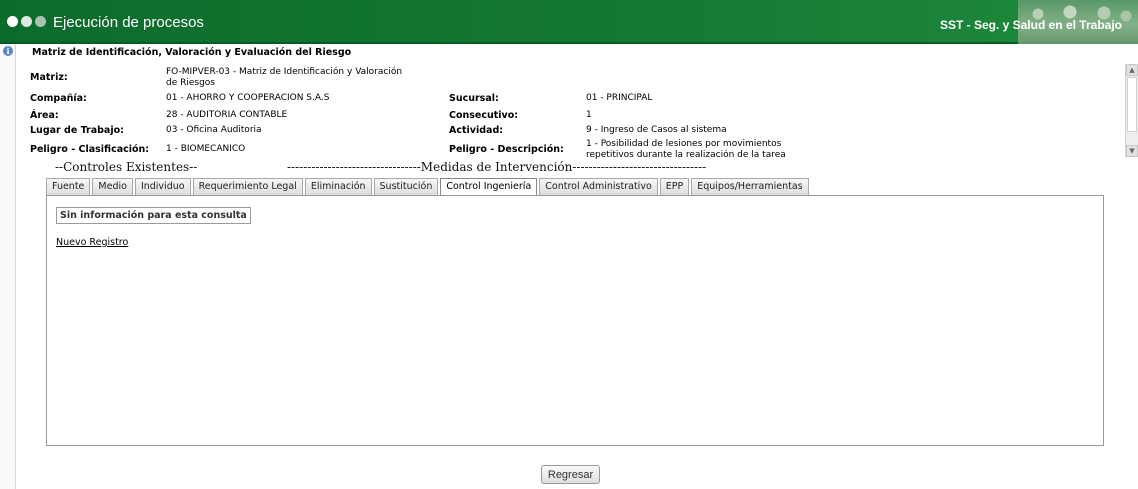 The height and width of the screenshot is (489, 1138). I want to click on arrow-up-icon: ▲, so click(1132, 70).